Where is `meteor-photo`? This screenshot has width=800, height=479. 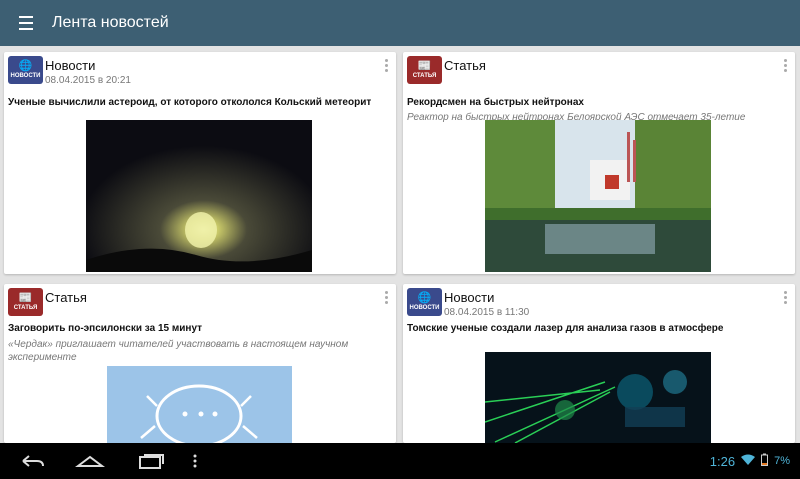
meteor-photo is located at coordinates (199, 196).